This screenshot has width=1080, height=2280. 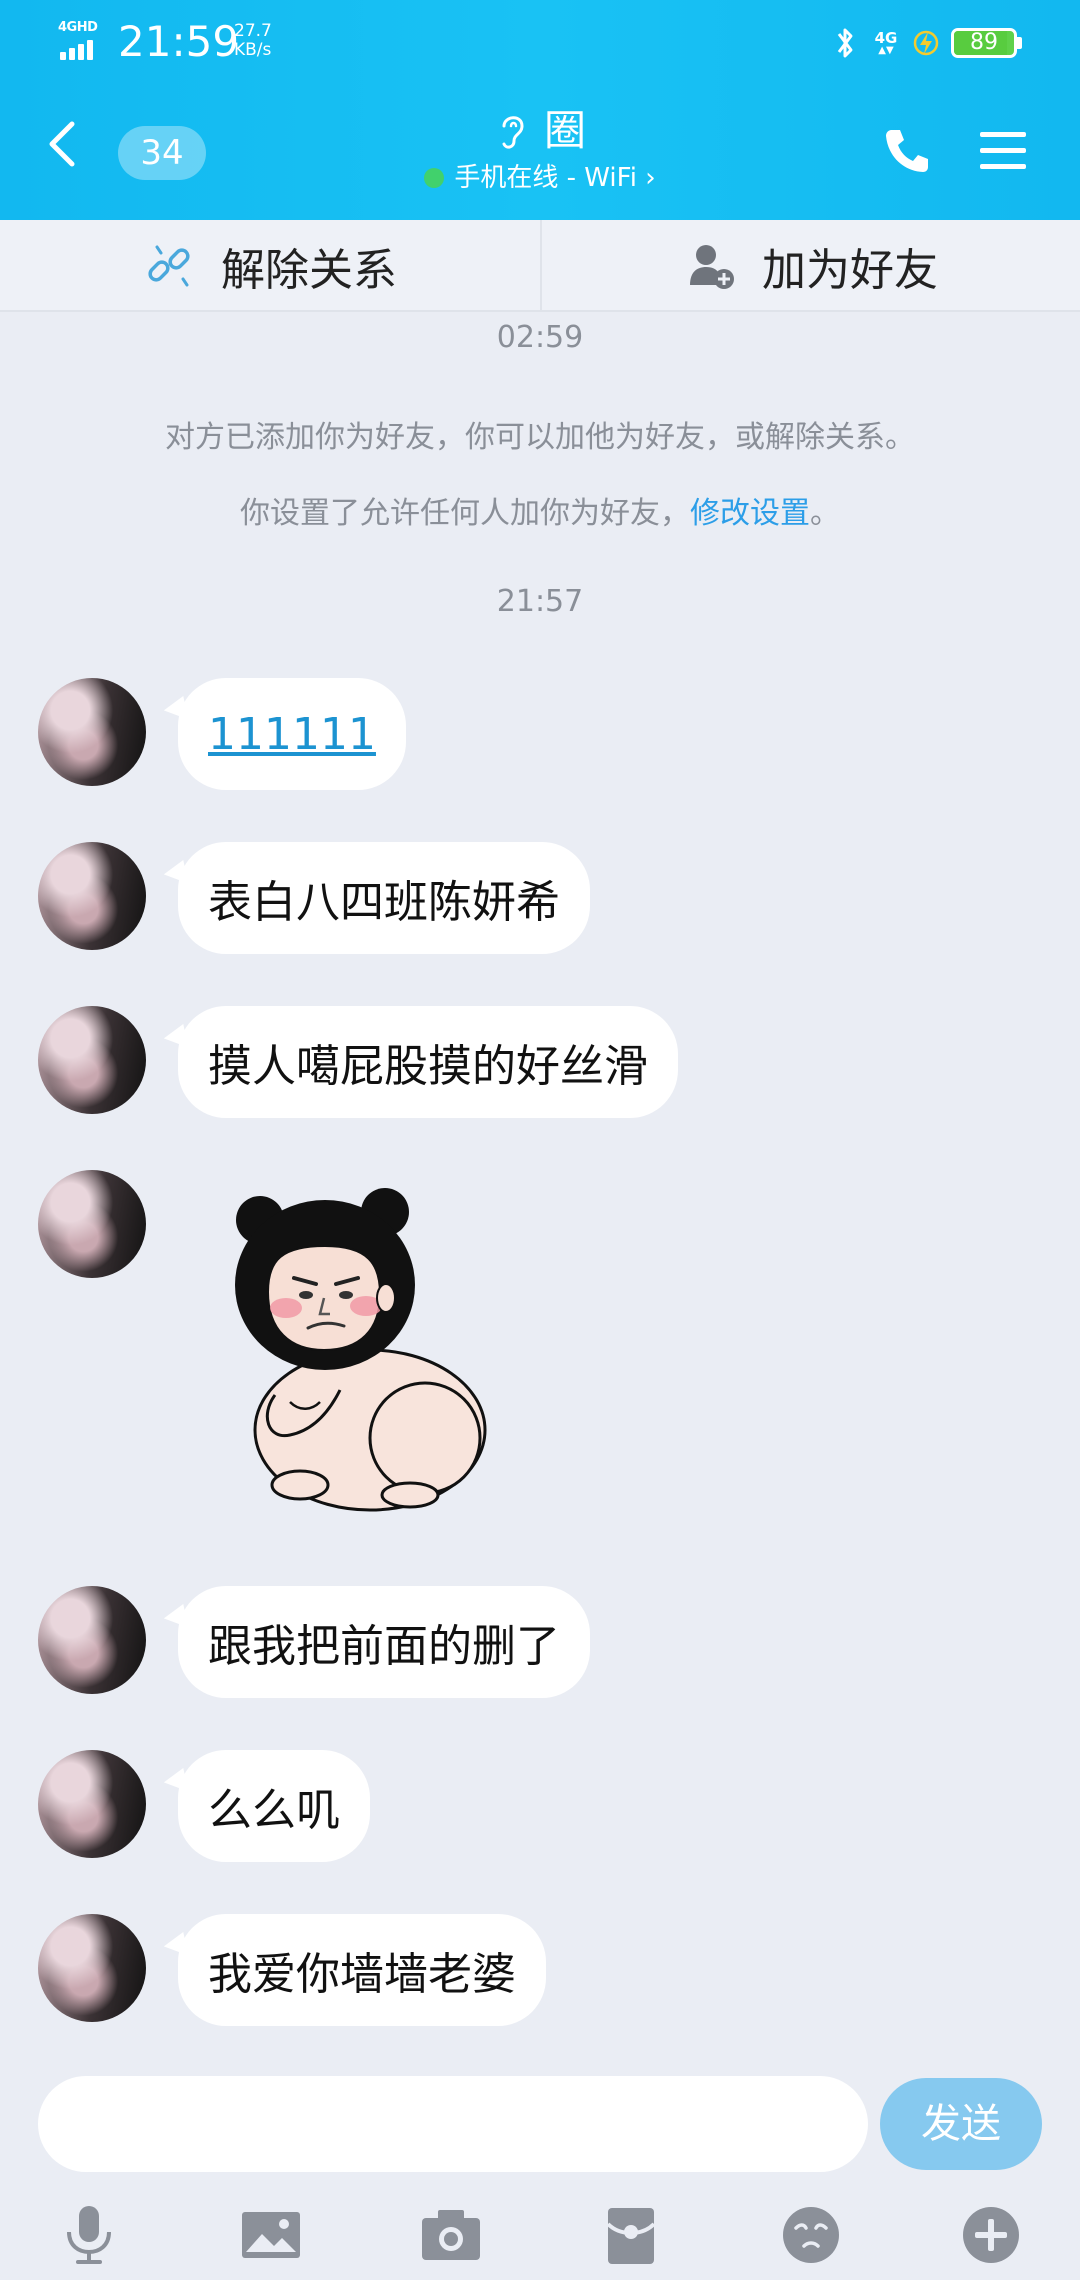 I want to click on unlink-relationship-button: 解除关系, so click(x=270, y=266).